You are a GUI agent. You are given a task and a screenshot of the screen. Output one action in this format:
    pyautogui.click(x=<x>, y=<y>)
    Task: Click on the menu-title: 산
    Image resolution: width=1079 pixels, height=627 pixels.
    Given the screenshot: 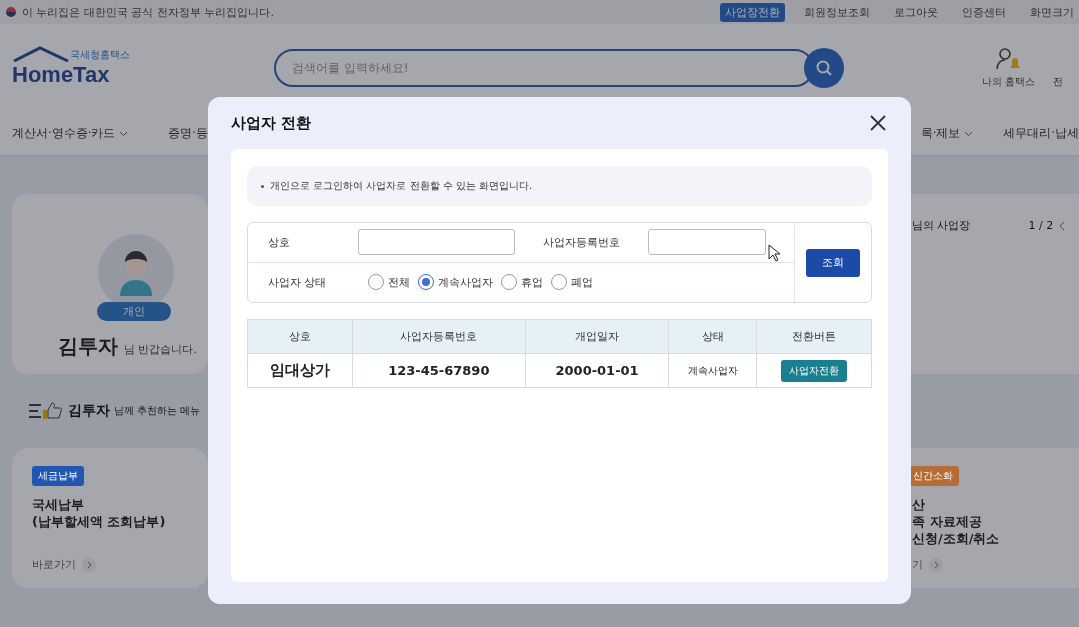 What is the action you would take?
    pyautogui.click(x=919, y=504)
    